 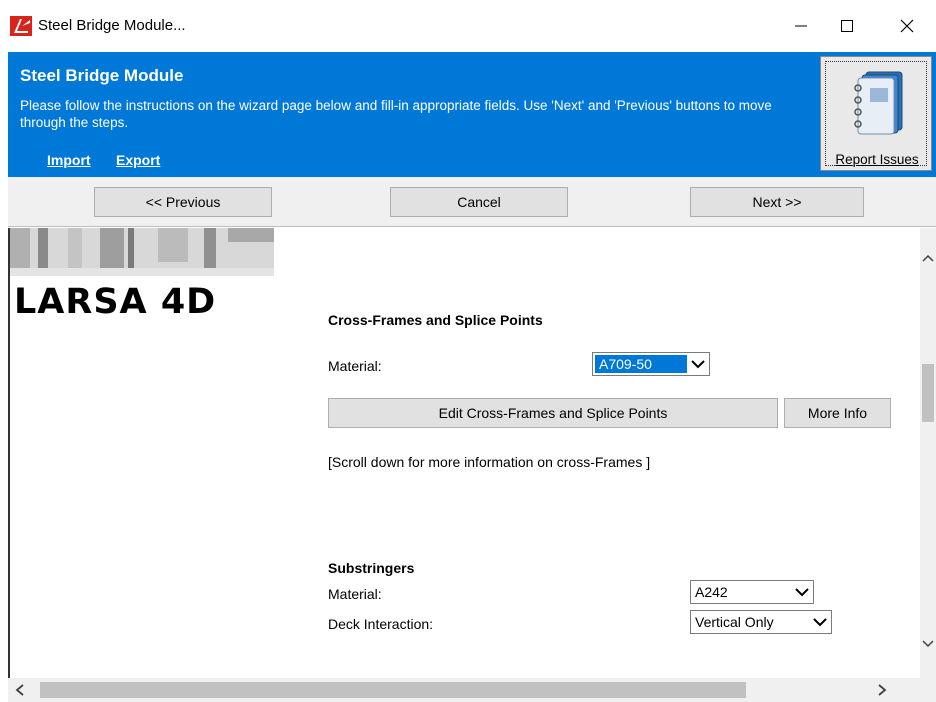 I want to click on horizontal-scroll-thumb, so click(x=393, y=690).